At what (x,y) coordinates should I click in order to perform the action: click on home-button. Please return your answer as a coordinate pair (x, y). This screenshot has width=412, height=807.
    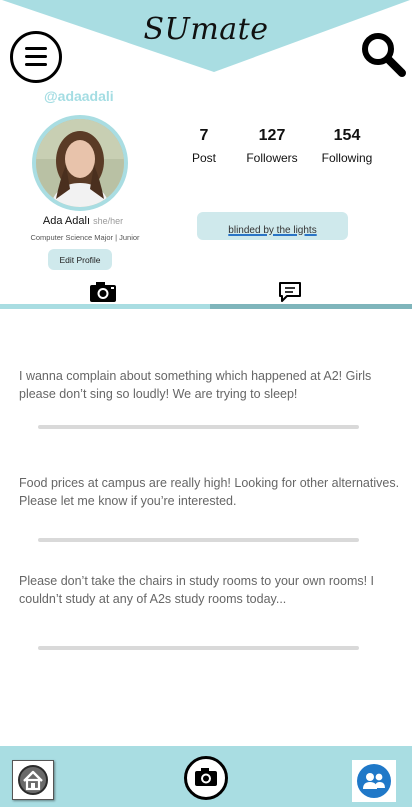
    Looking at the image, I should click on (33, 780).